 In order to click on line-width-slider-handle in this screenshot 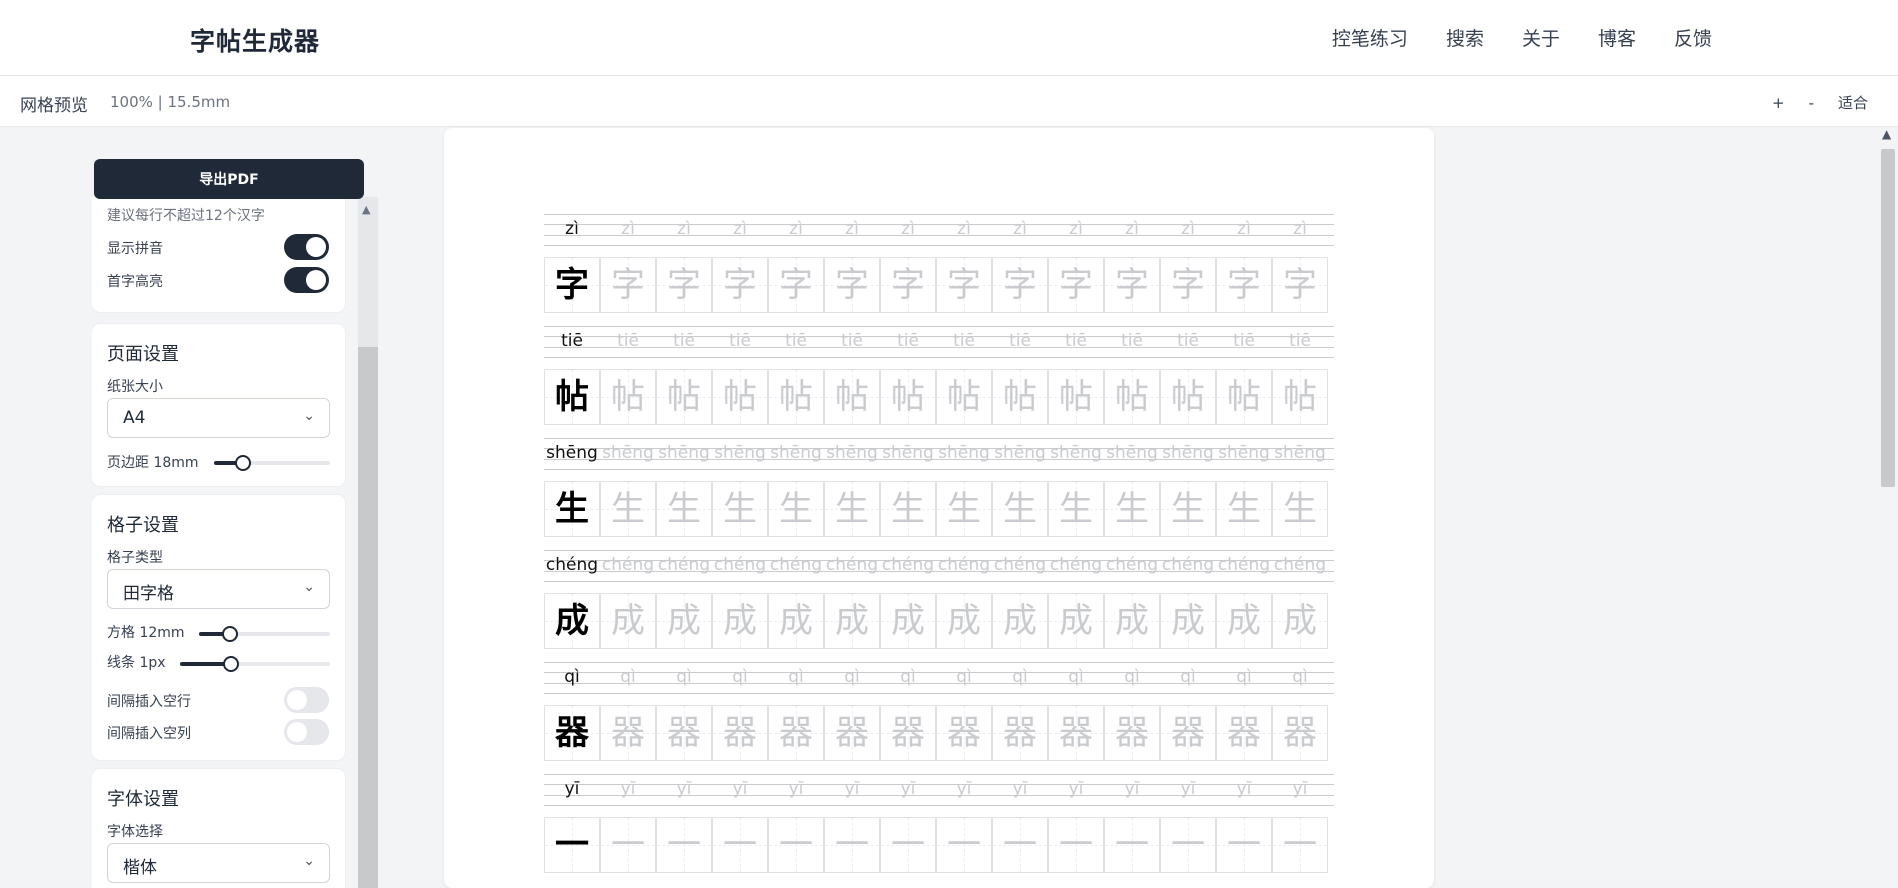, I will do `click(231, 664)`.